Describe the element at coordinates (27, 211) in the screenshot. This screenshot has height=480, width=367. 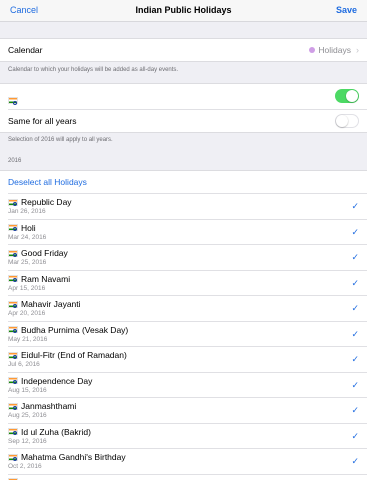
I see `holiday-date: Jan 26, 2016` at that location.